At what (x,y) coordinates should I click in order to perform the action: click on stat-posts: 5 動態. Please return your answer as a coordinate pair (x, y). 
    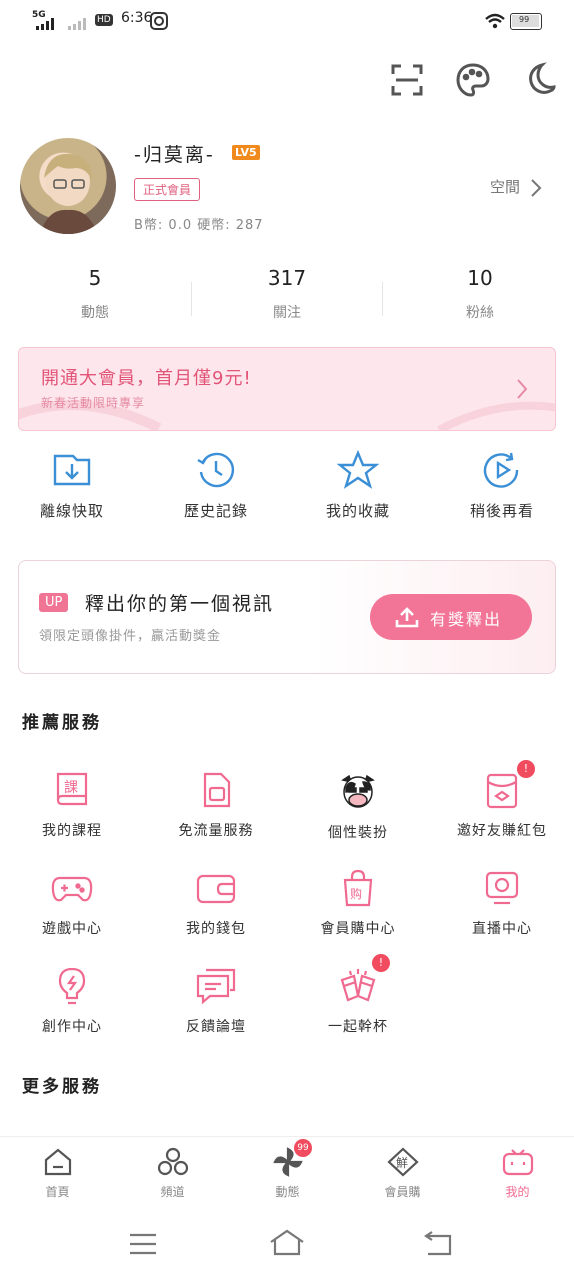
    Looking at the image, I should click on (95, 294).